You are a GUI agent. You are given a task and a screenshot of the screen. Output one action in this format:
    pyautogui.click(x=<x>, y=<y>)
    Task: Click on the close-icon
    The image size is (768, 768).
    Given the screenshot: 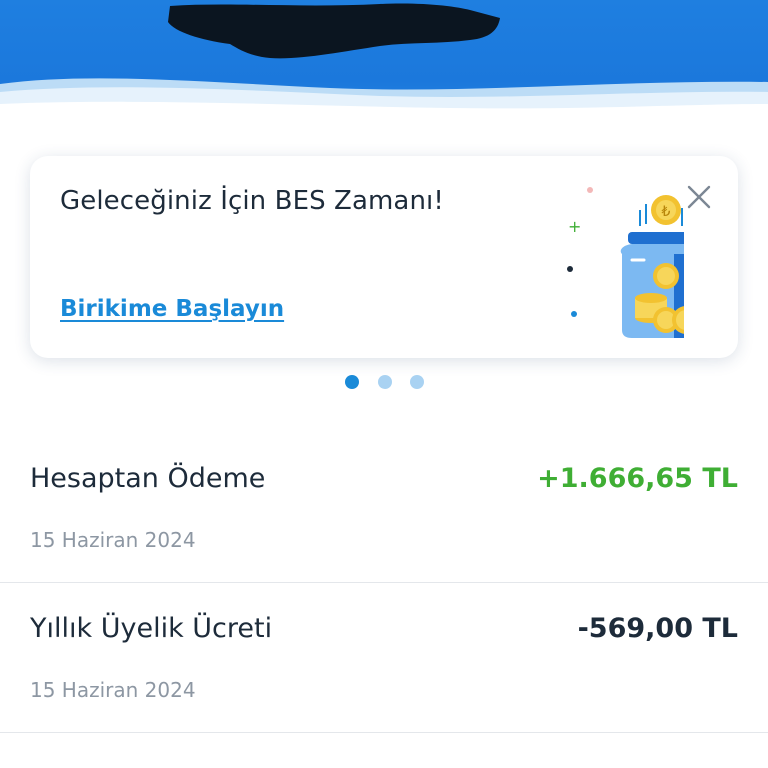 What is the action you would take?
    pyautogui.click(x=699, y=197)
    